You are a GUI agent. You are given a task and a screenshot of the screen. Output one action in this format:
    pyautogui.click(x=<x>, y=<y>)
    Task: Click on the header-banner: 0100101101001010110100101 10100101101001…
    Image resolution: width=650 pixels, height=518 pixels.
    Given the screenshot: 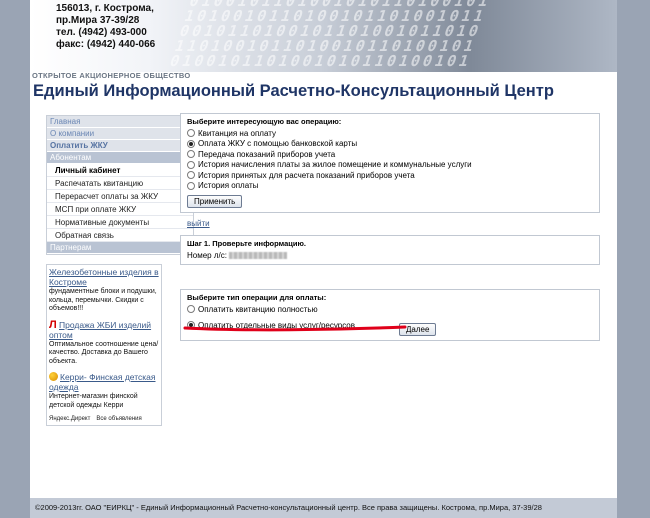 What is the action you would take?
    pyautogui.click(x=323, y=36)
    